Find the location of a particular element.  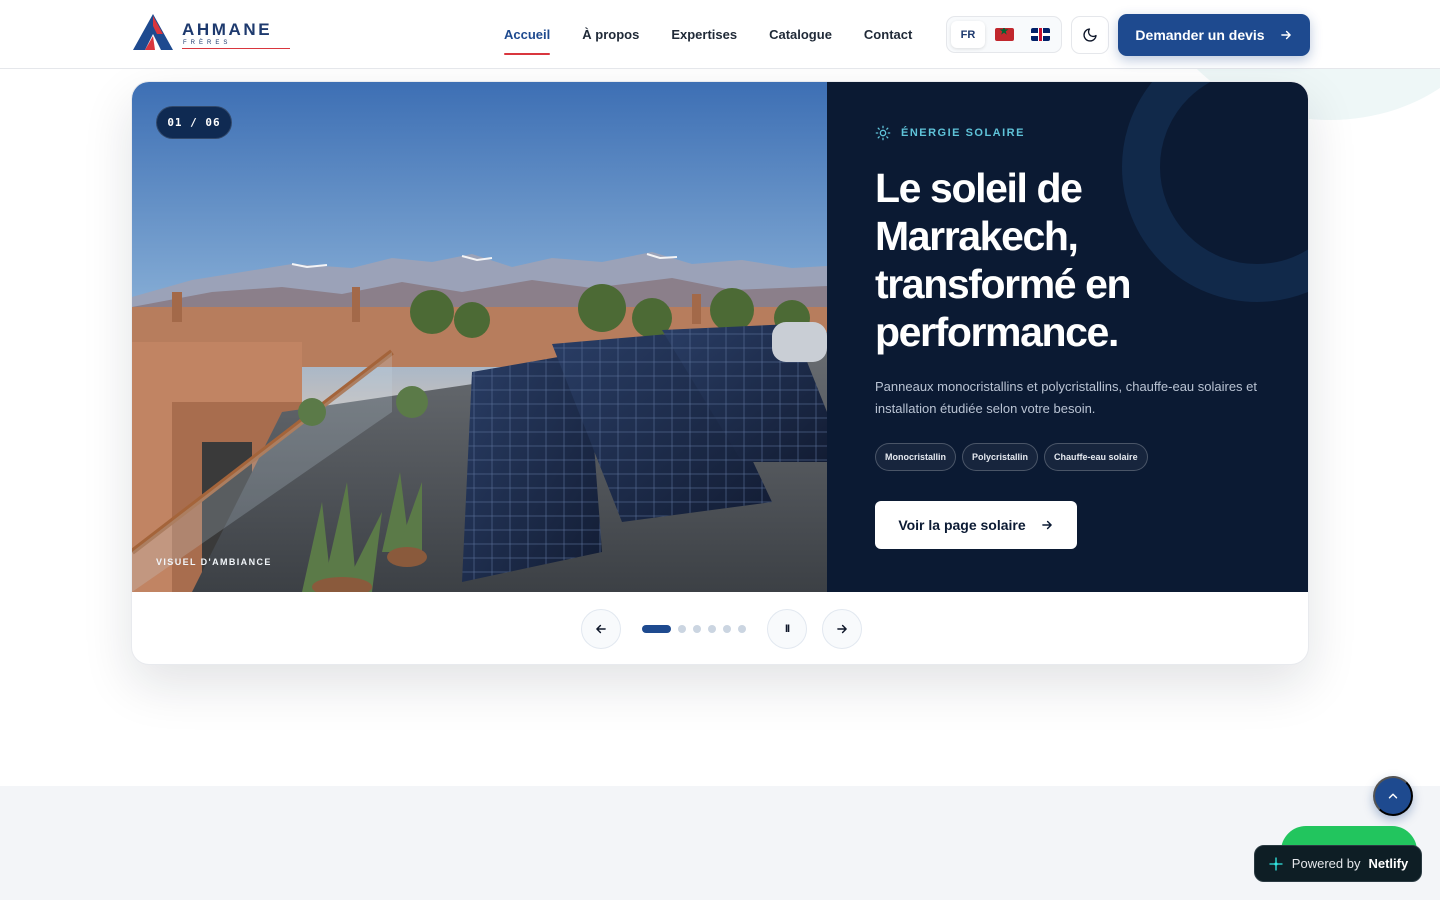

image-caption: VISUEL D'AMBIANCE is located at coordinates (214, 562).